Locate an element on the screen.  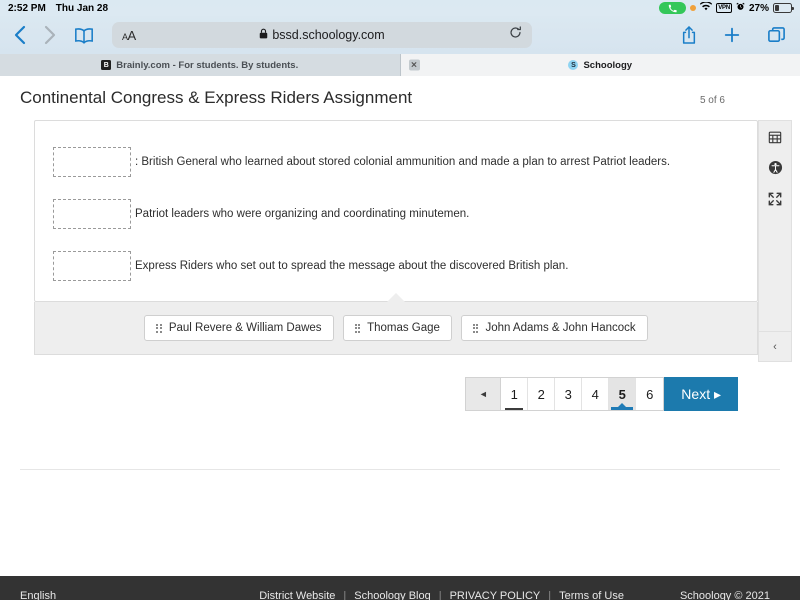
accessibility-icon is located at coordinates (775, 167).